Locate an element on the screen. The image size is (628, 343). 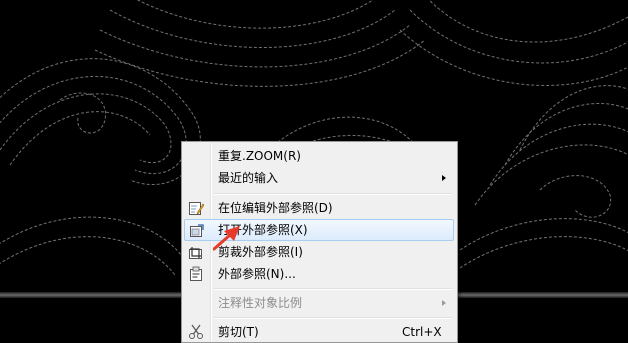
menu-item-shortcut: Ctrl+X is located at coordinates (422, 332).